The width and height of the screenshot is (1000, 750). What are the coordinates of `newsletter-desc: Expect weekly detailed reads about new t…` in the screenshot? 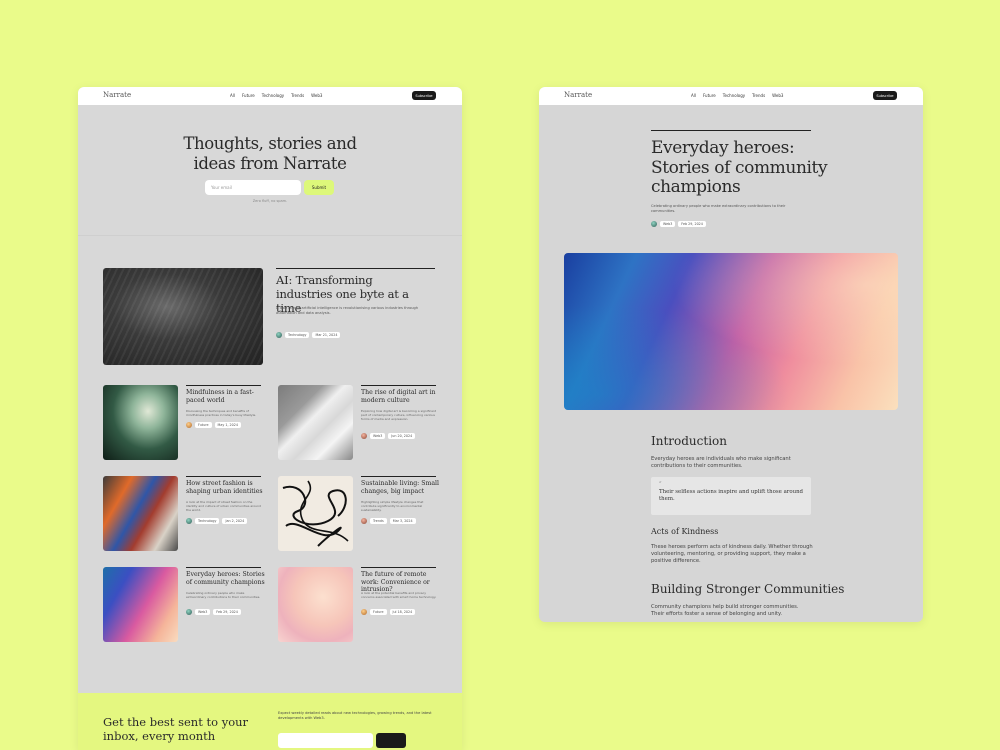 It's located at (355, 715).